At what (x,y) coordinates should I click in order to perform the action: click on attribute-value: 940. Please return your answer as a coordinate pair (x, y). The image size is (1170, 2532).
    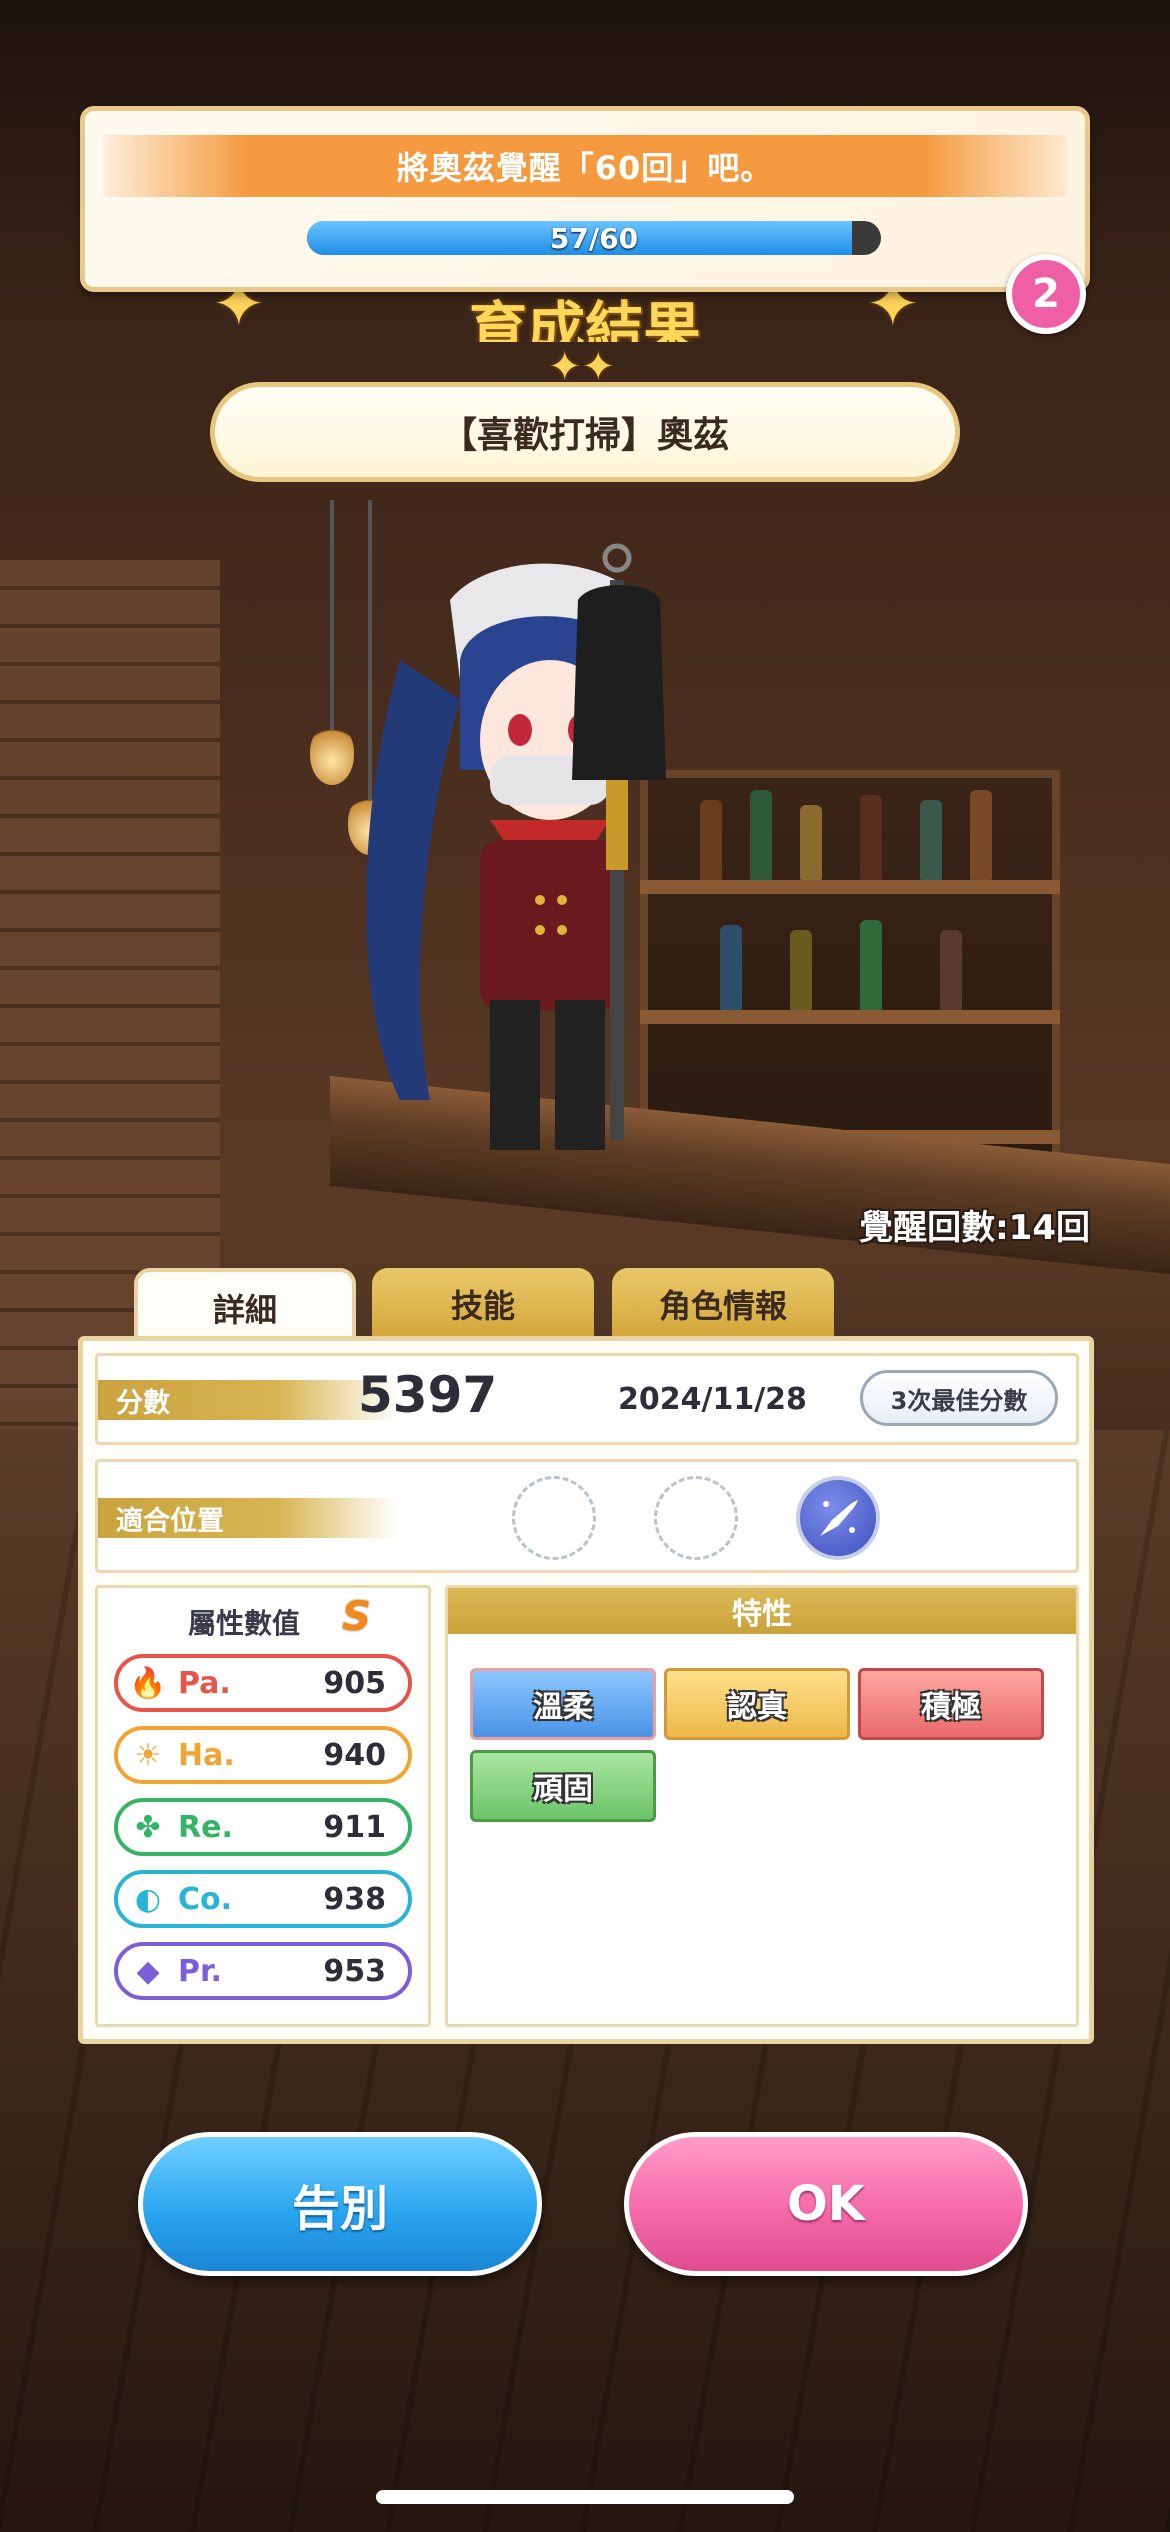
    Looking at the image, I should click on (354, 1755).